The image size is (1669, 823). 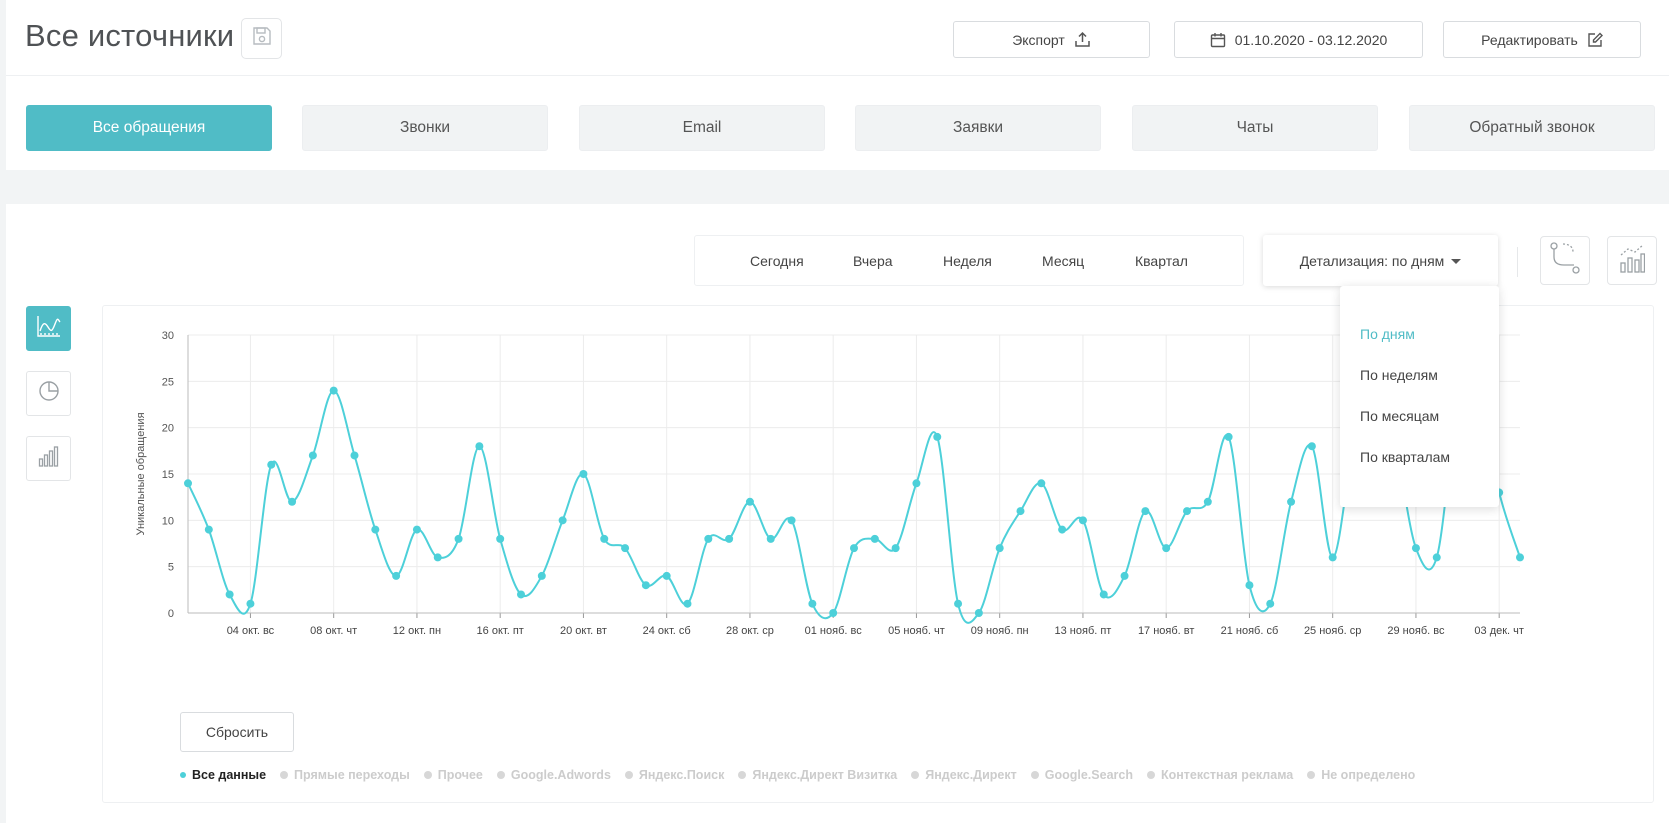 I want to click on bar-chart-button, so click(x=48, y=458).